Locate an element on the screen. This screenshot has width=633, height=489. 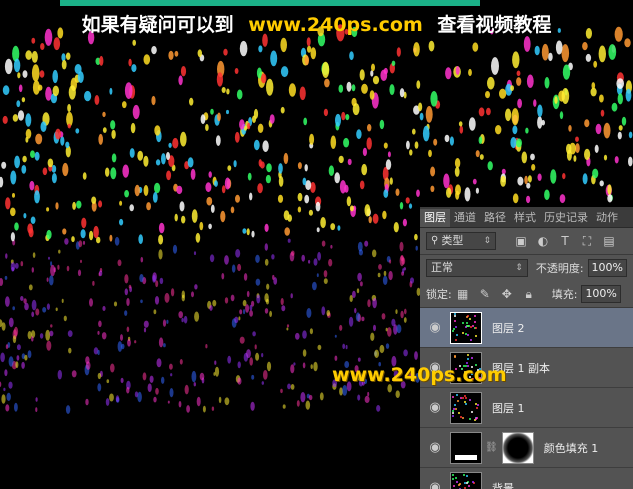
fill-input: 100% is located at coordinates (601, 294).